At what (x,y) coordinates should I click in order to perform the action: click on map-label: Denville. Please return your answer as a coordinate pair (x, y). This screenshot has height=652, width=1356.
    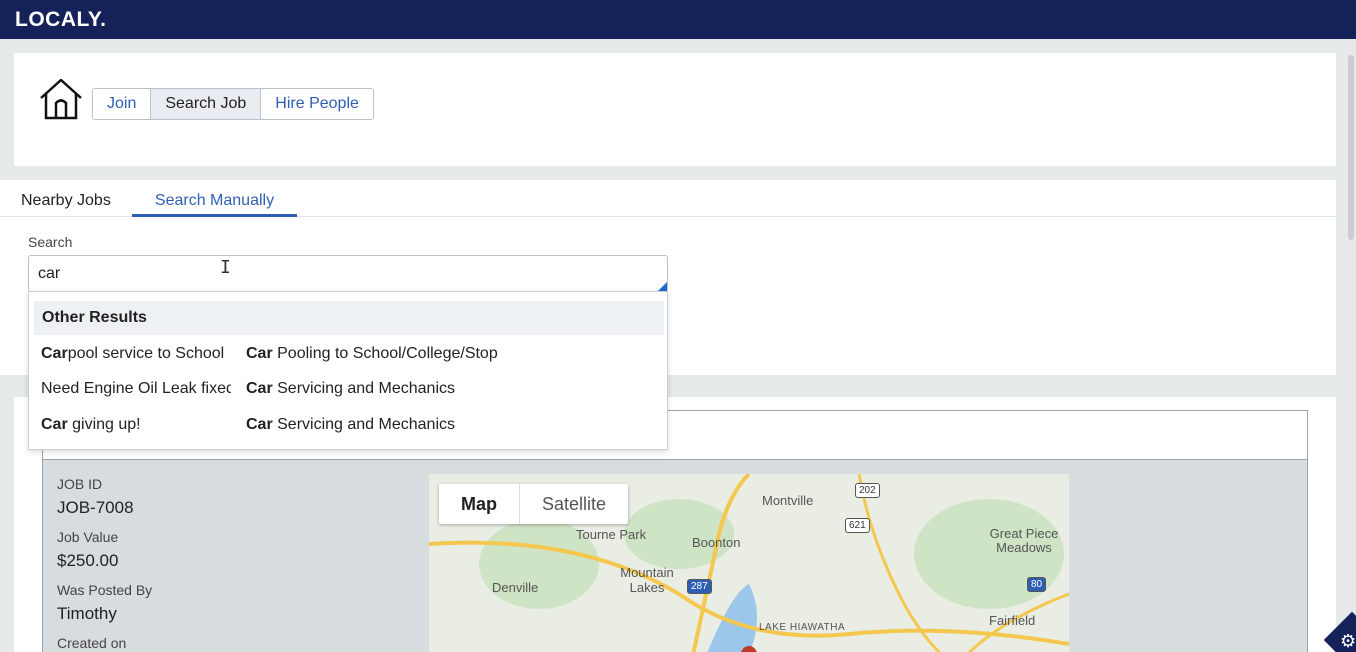
    Looking at the image, I should click on (515, 587).